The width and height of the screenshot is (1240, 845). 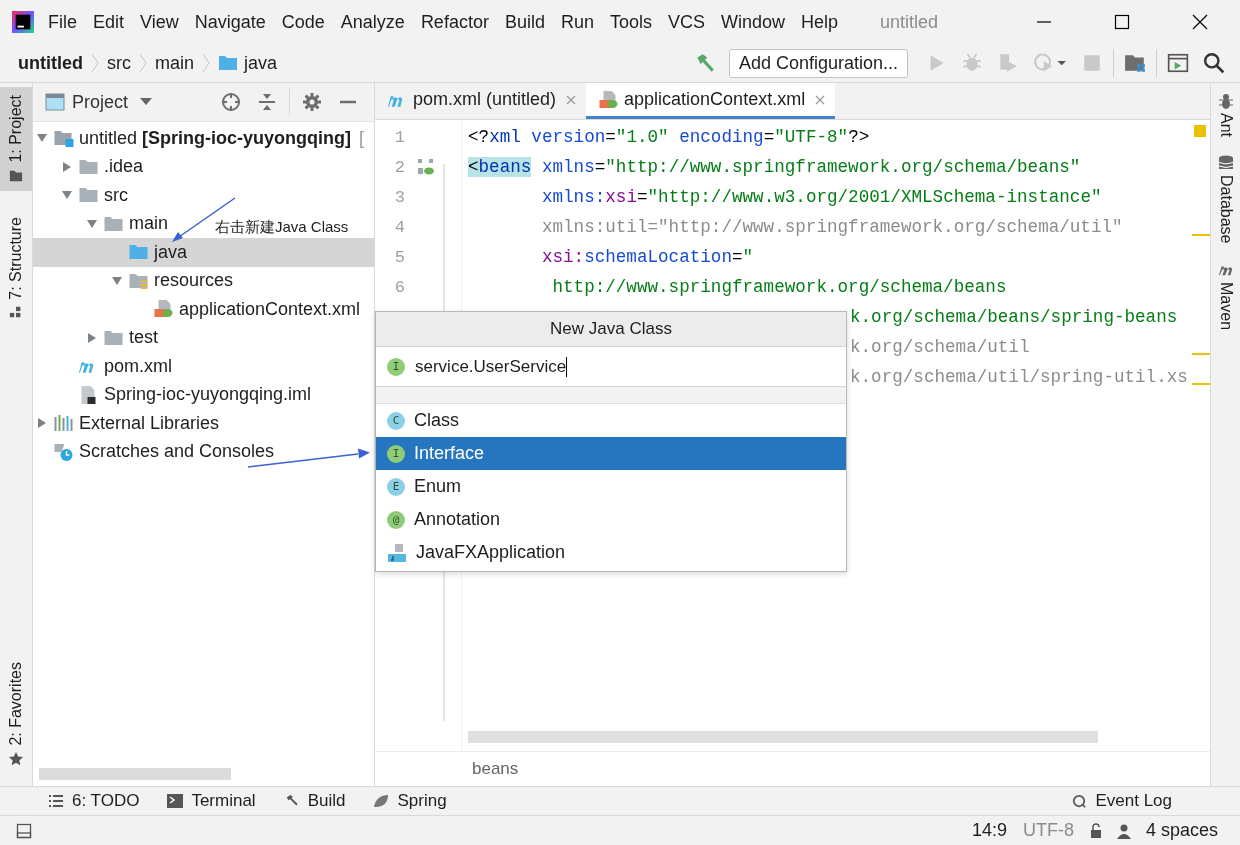 What do you see at coordinates (16, 139) in the screenshot?
I see `tool-window-tab: 1: Project` at bounding box center [16, 139].